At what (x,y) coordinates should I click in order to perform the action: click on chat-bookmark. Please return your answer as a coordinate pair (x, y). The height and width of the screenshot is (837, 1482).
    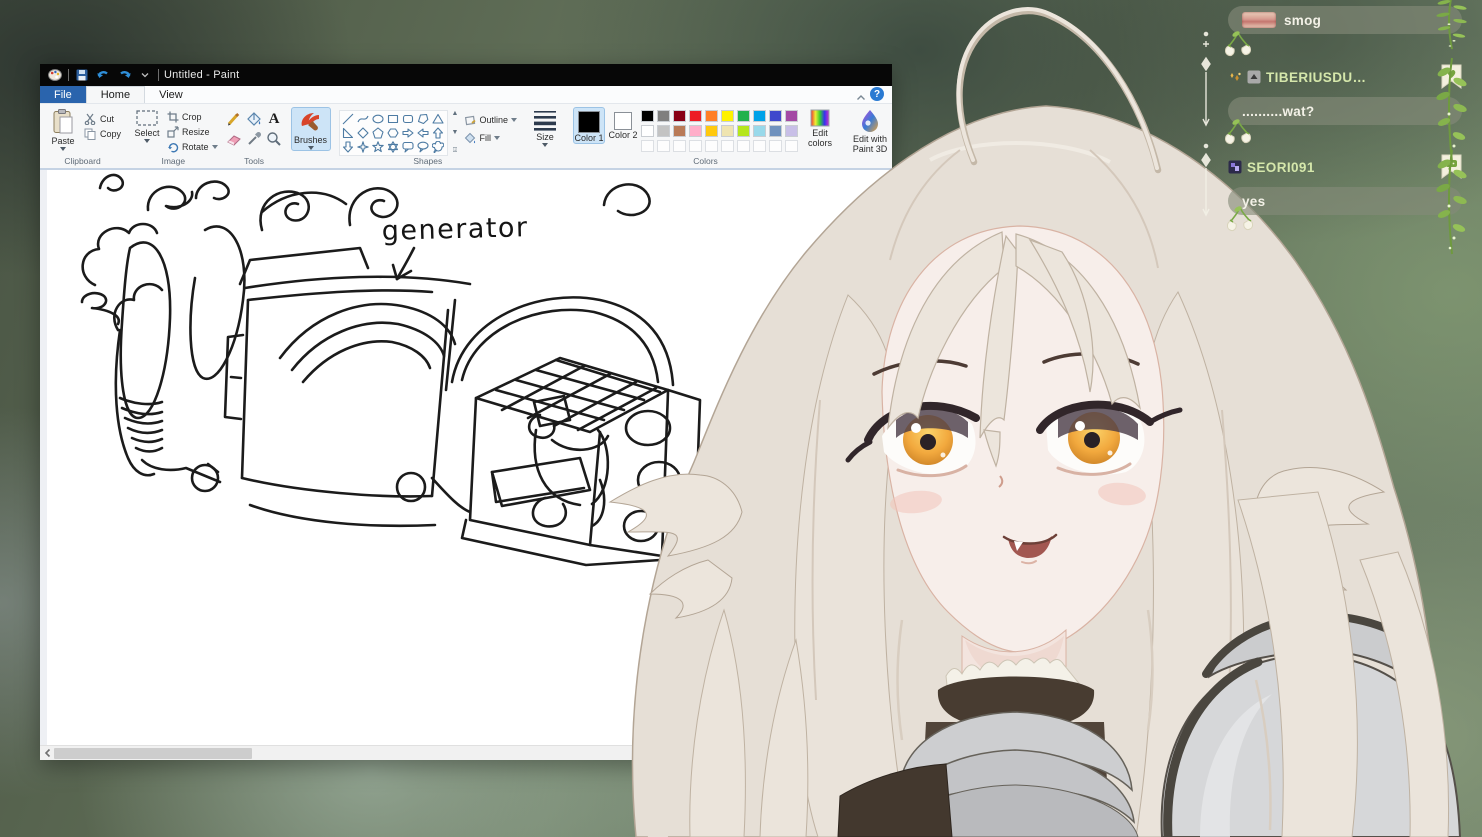
    Looking at the image, I should click on (1451, 167).